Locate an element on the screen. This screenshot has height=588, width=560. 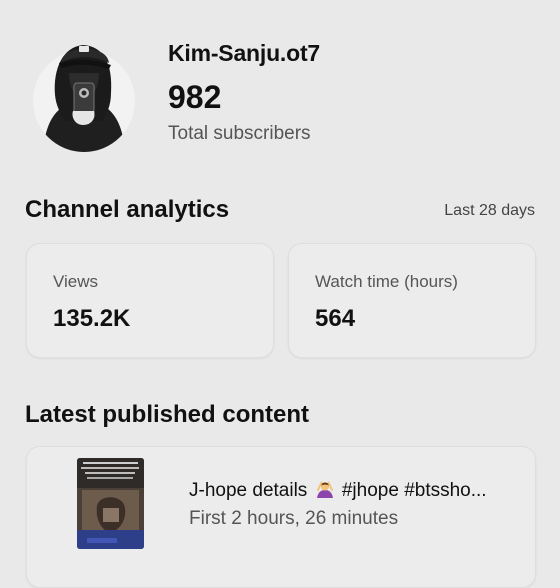
video-thumbnail is located at coordinates (110, 503).